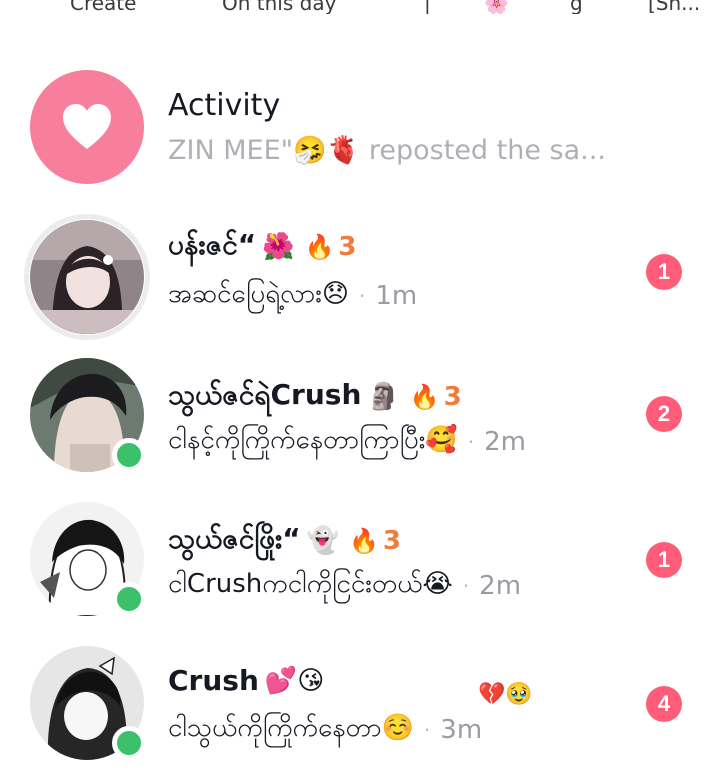  What do you see at coordinates (664, 704) in the screenshot?
I see `unread-badge: 4` at bounding box center [664, 704].